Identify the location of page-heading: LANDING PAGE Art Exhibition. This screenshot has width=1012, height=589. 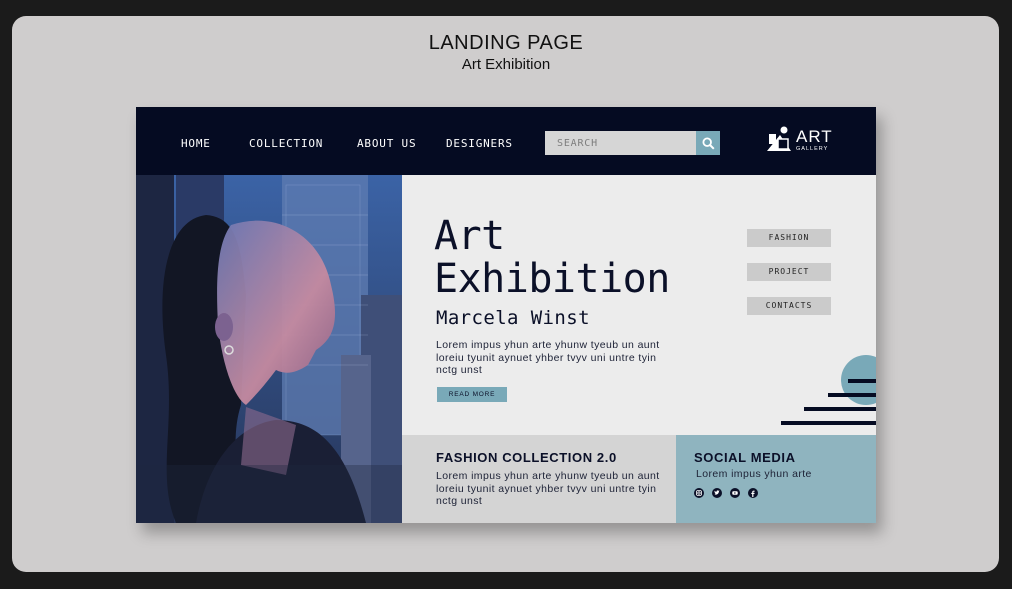
(506, 52).